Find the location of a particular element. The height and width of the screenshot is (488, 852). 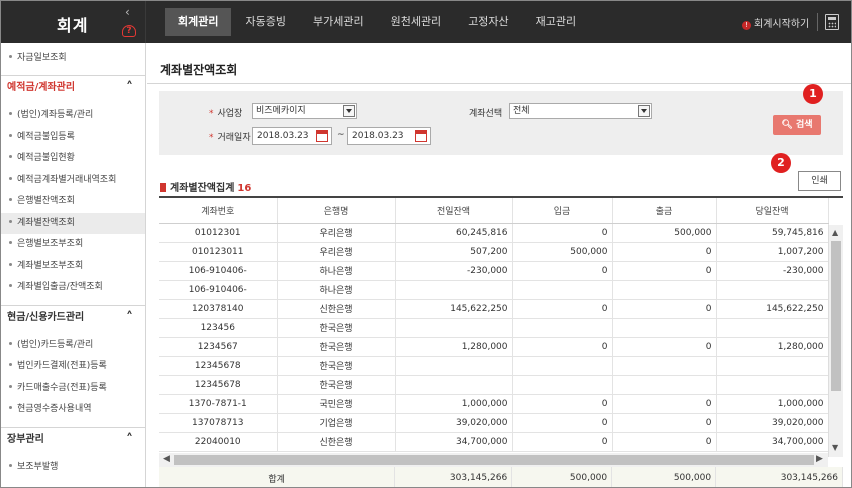

table-row: 22040010 신한은행 34,700,000 0 0 34,700,000 is located at coordinates (494, 442).